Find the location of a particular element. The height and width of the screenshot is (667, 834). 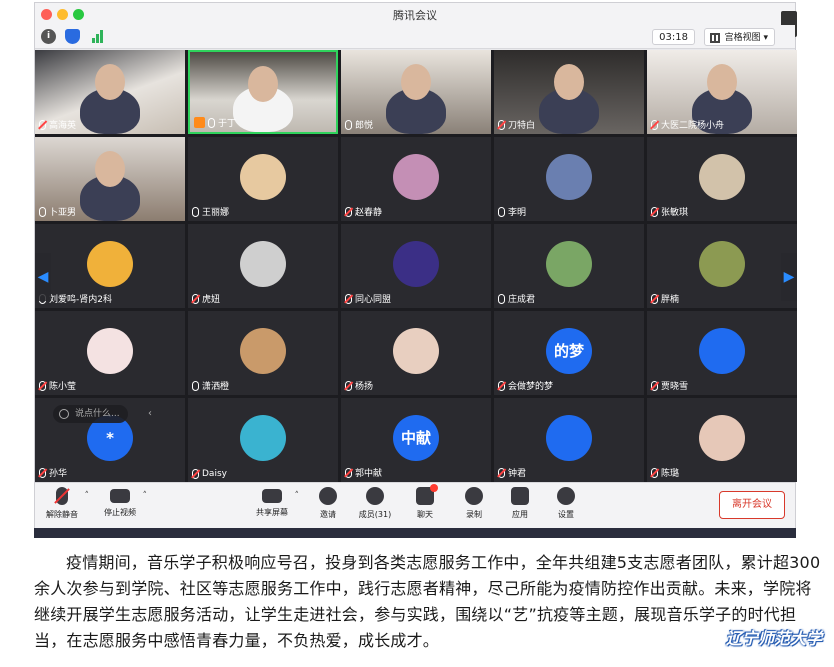

participant-name: 卜亚男 is located at coordinates (57, 211).